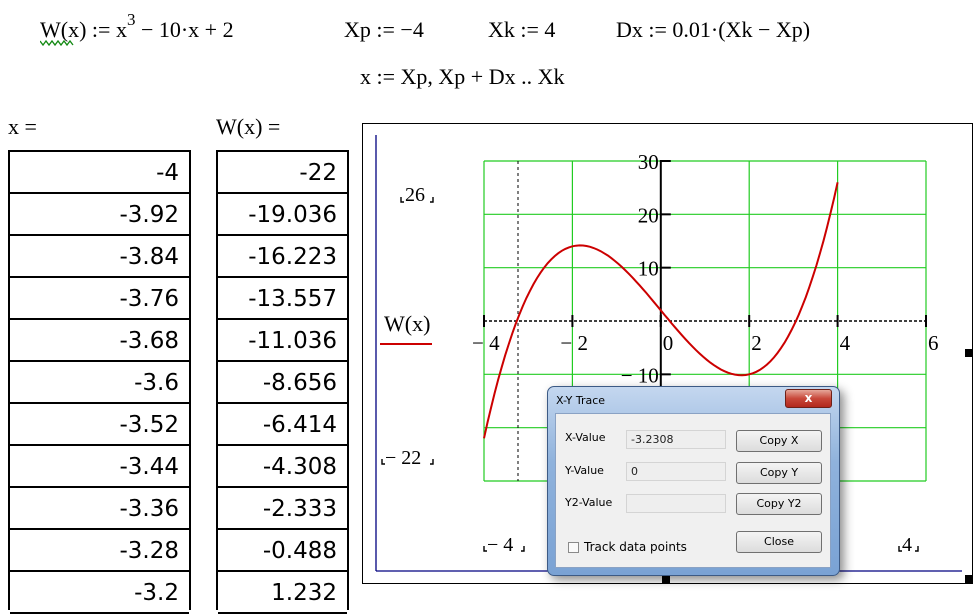 The image size is (980, 614). Describe the element at coordinates (648, 215) in the screenshot. I see `y-tick-label: 20` at that location.